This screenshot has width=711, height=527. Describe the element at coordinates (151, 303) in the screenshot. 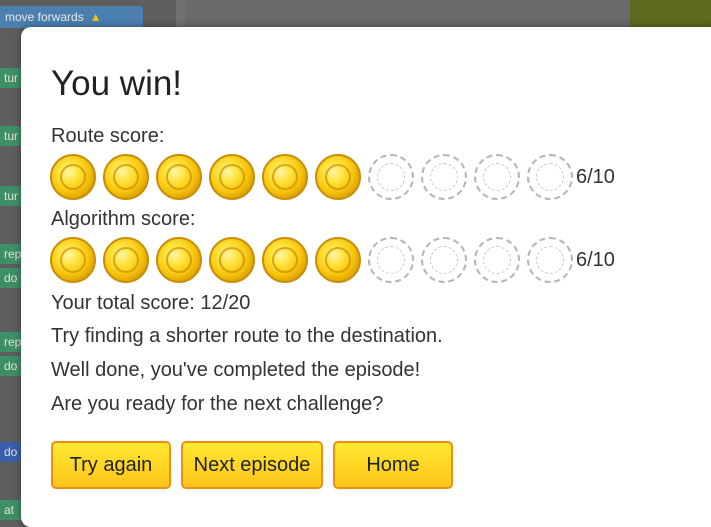

I see `total-score: Your total score: 12/20` at that location.